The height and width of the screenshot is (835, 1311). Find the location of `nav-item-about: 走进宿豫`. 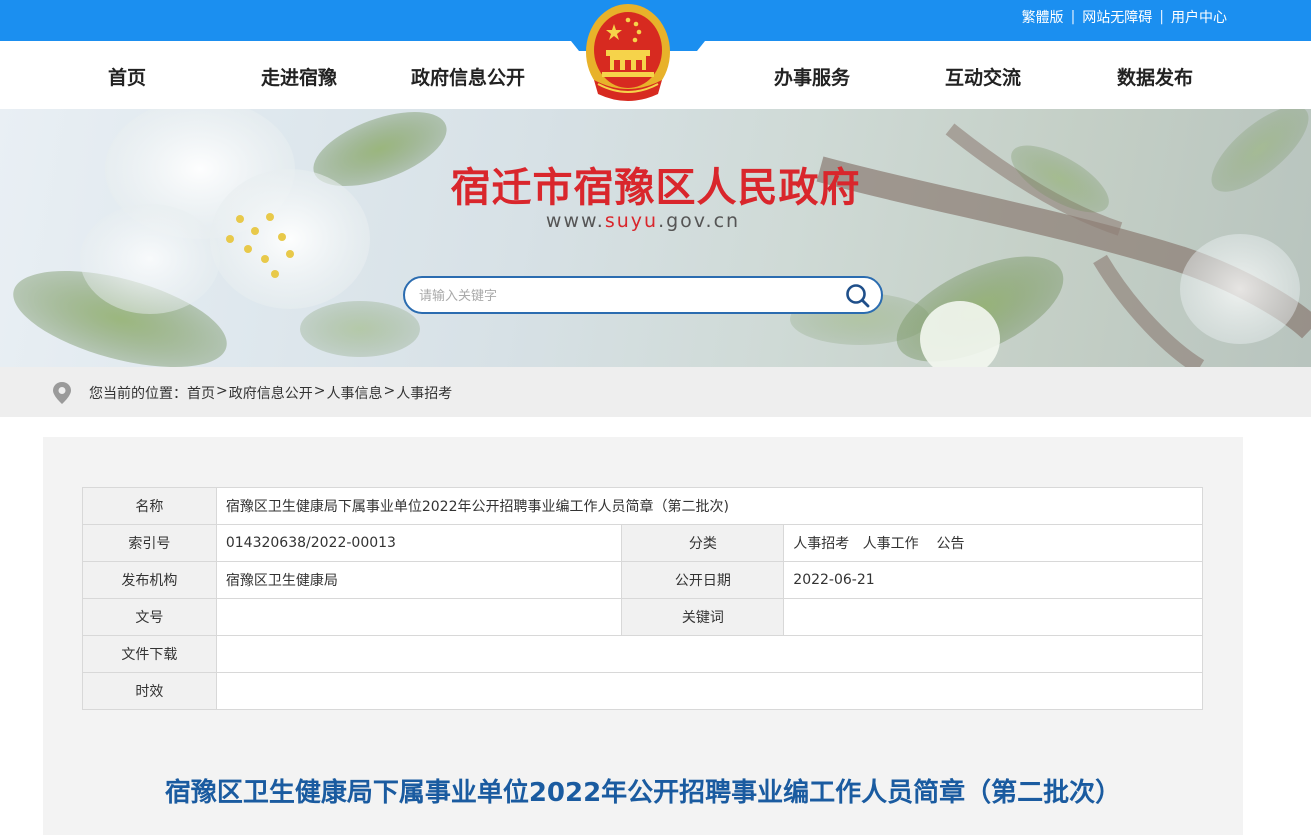

nav-item-about: 走进宿豫 is located at coordinates (299, 76).